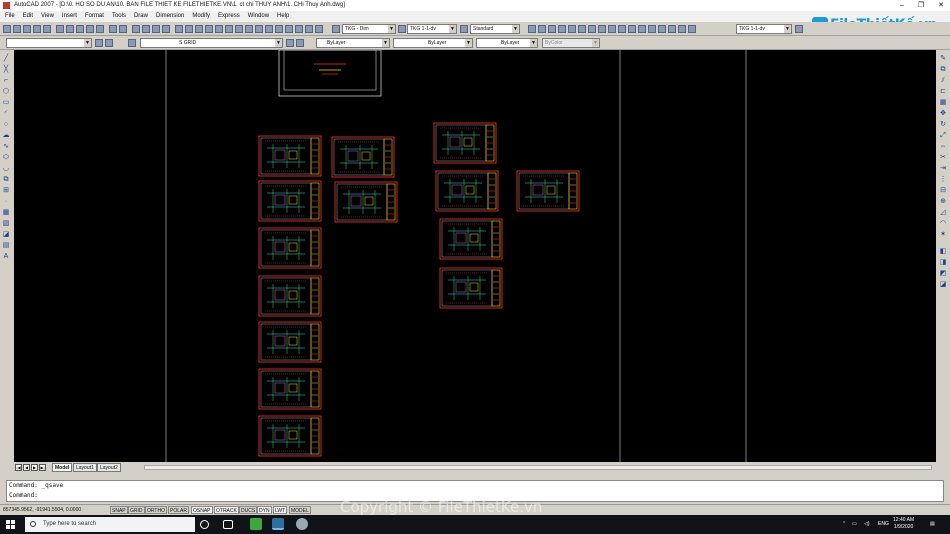 The width and height of the screenshot is (950, 534). What do you see at coordinates (278, 524) in the screenshot?
I see `autocad-taskbar-icon` at bounding box center [278, 524].